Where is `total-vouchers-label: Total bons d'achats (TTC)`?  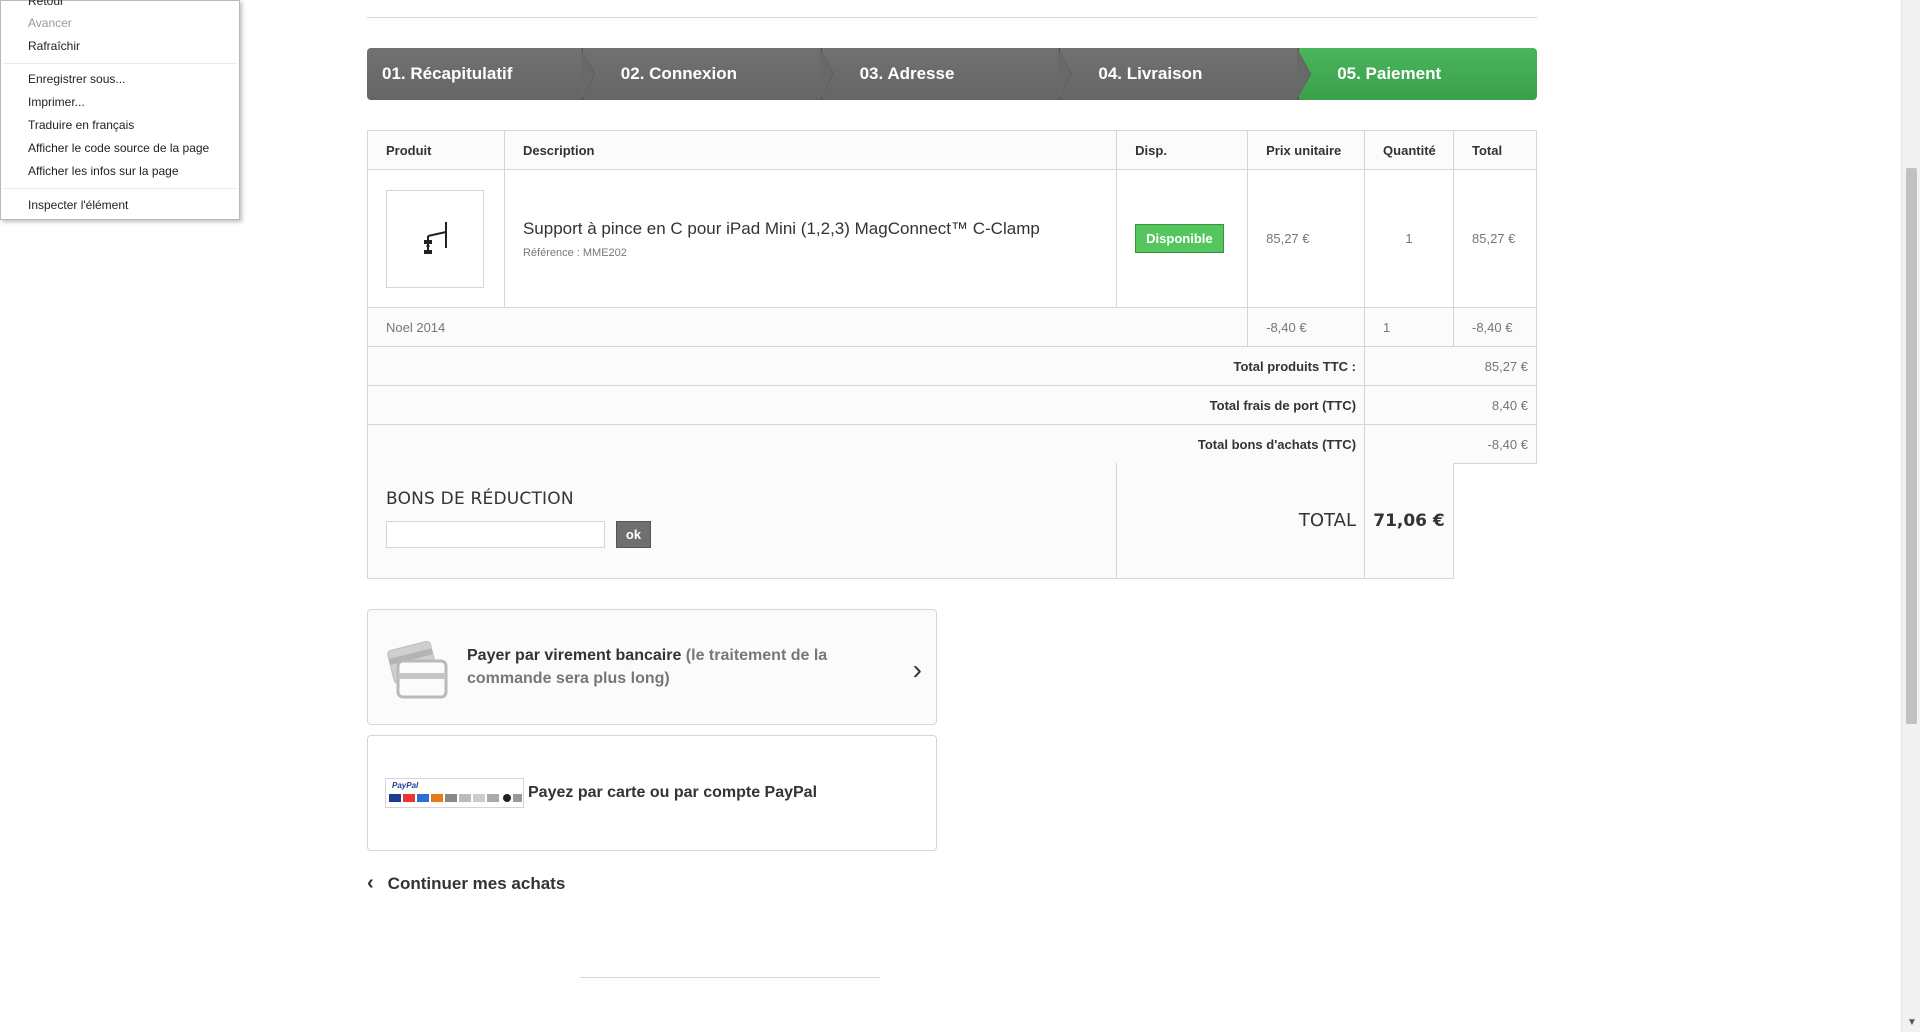 total-vouchers-label: Total bons d'achats (TTC) is located at coordinates (866, 444).